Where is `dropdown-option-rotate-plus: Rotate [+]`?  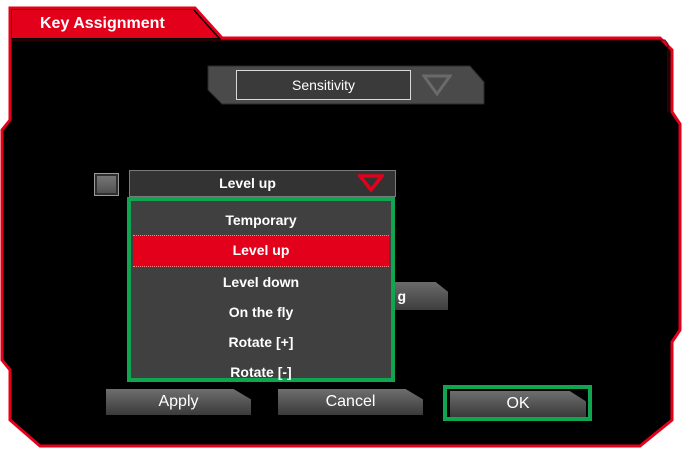 dropdown-option-rotate-plus: Rotate [+] is located at coordinates (261, 342).